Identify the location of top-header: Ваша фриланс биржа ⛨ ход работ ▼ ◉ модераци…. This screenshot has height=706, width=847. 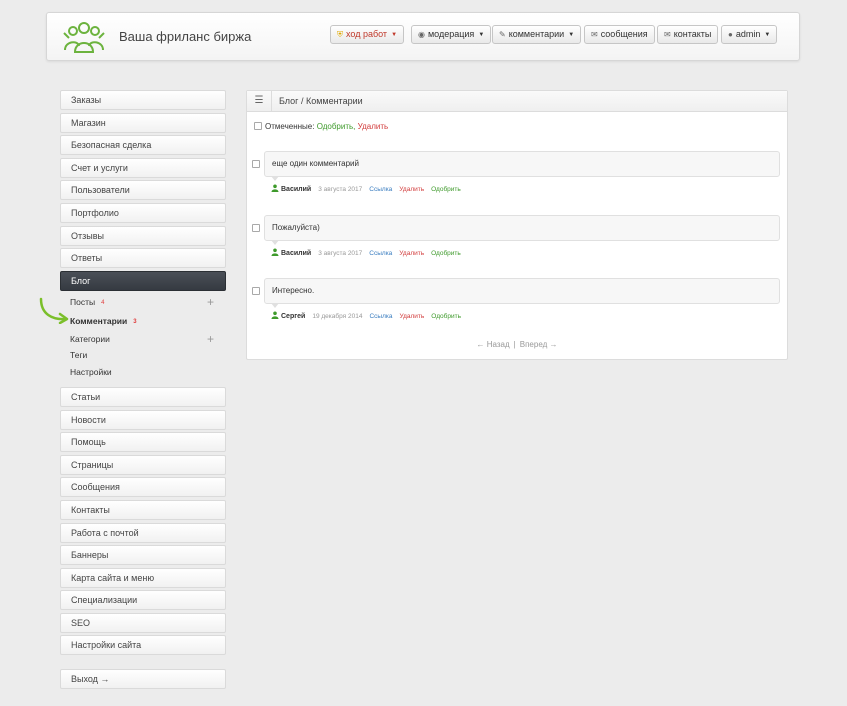
(423, 36).